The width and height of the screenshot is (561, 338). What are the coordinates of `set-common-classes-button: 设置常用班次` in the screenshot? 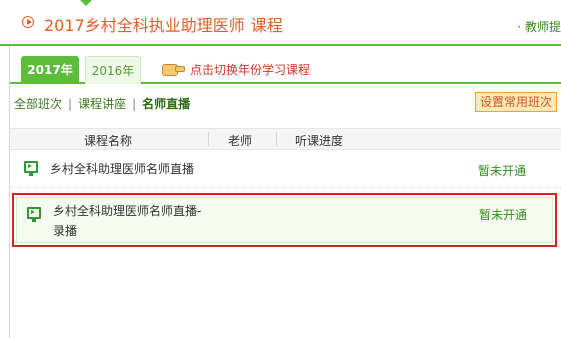 It's located at (516, 102).